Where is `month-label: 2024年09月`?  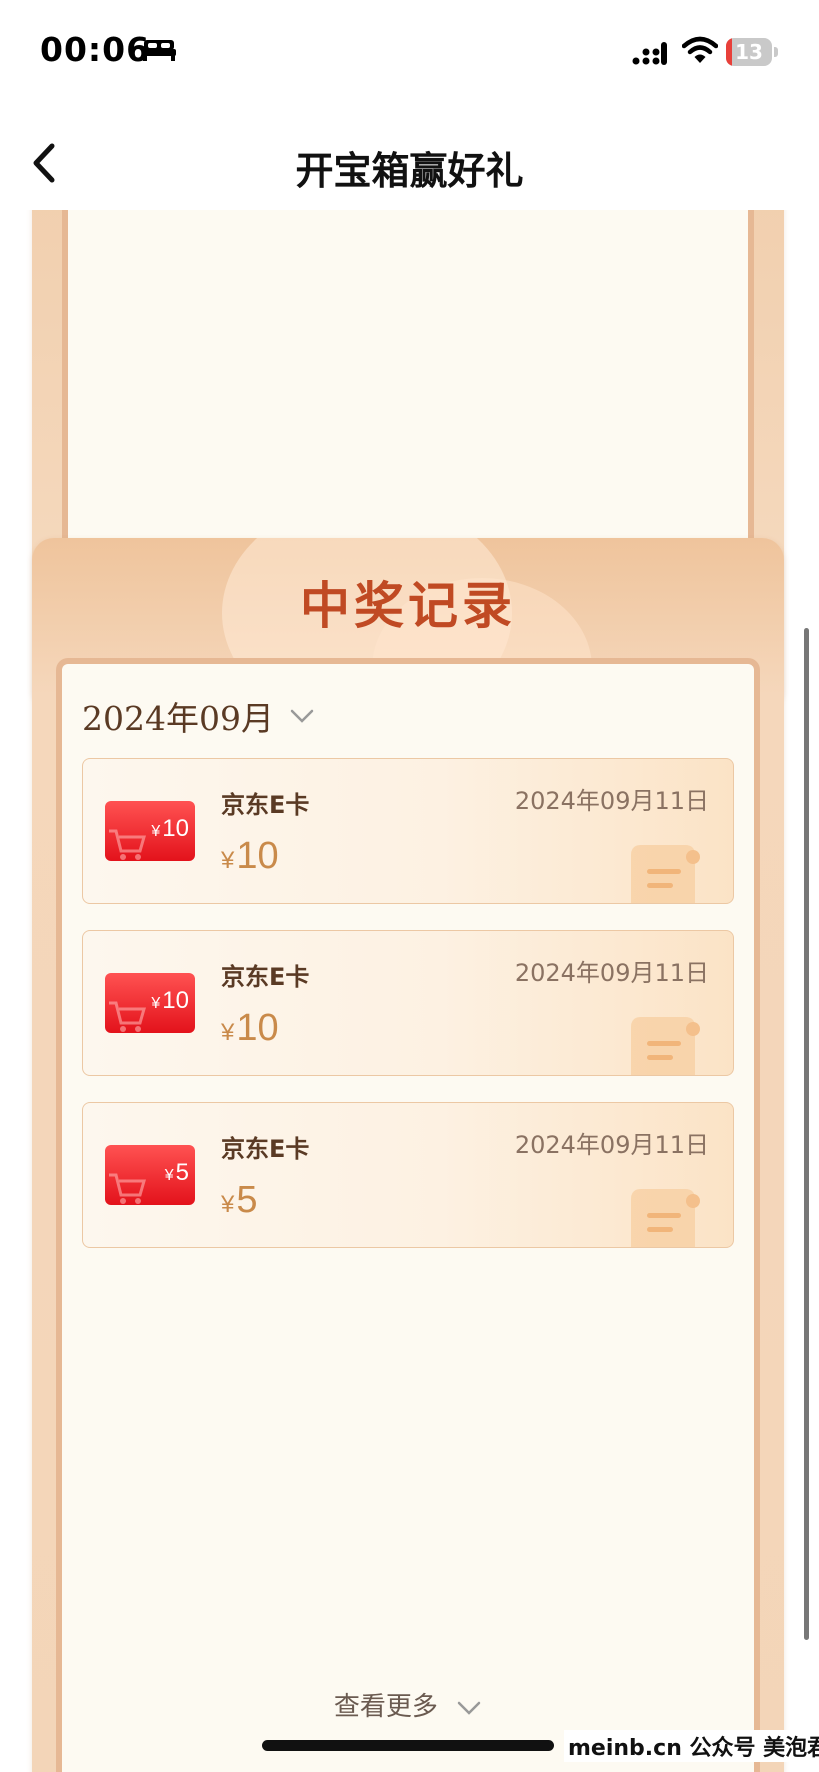 month-label: 2024年09月 is located at coordinates (178, 718).